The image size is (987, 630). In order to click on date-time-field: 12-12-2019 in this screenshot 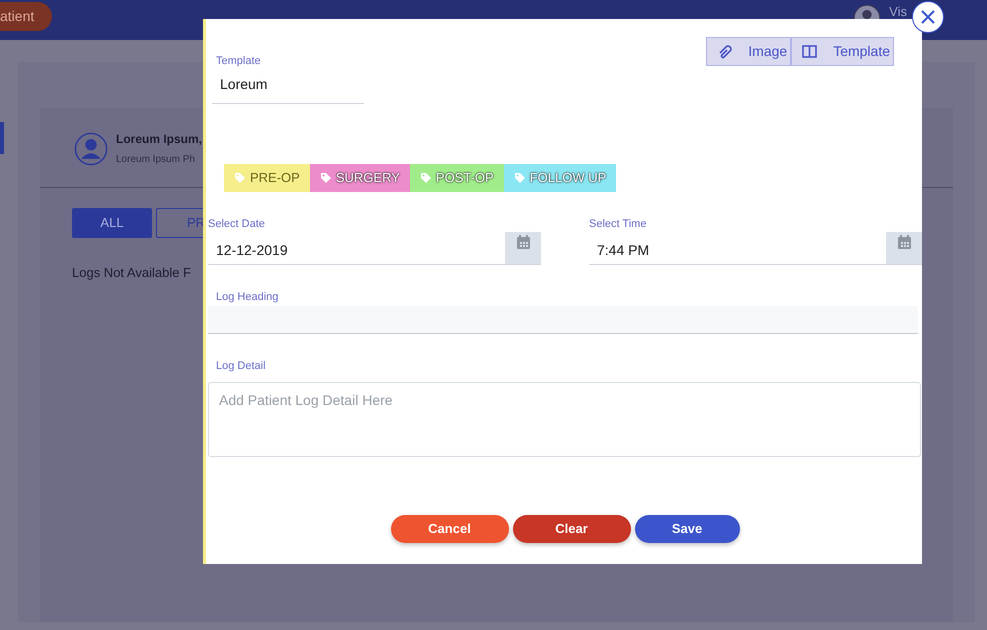, I will do `click(374, 248)`.